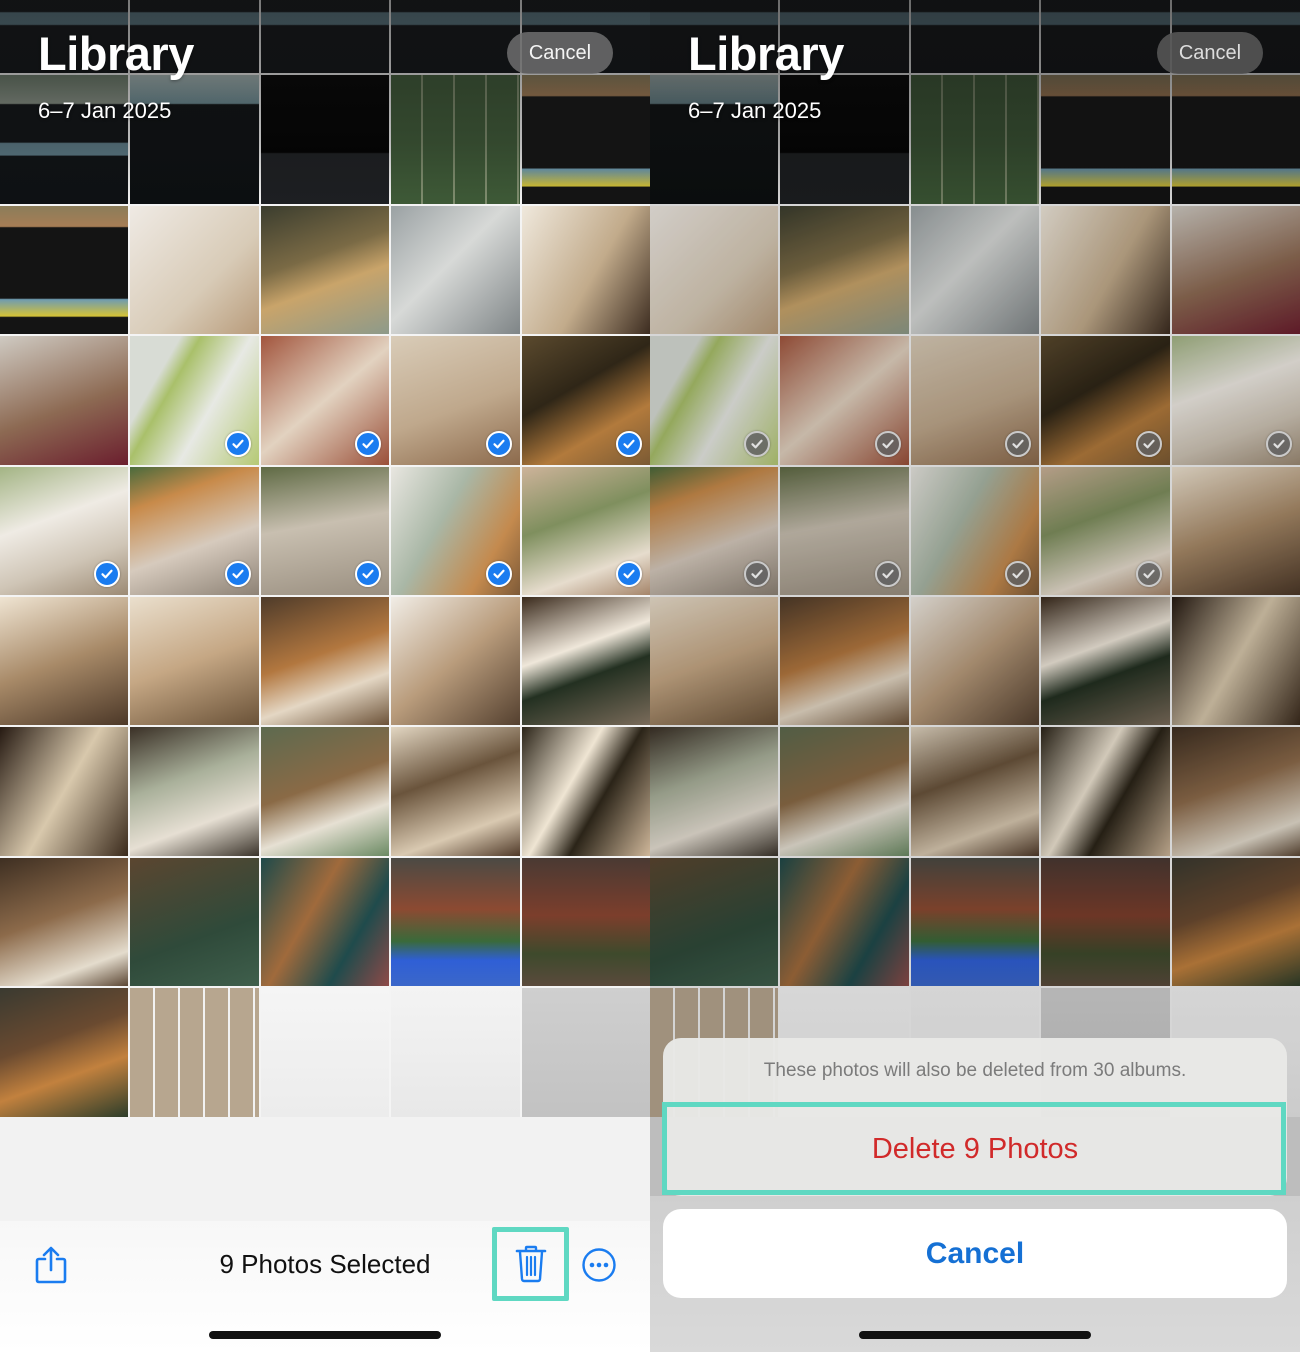 This screenshot has height=1352, width=1300. I want to click on more-actions-button, so click(599, 1265).